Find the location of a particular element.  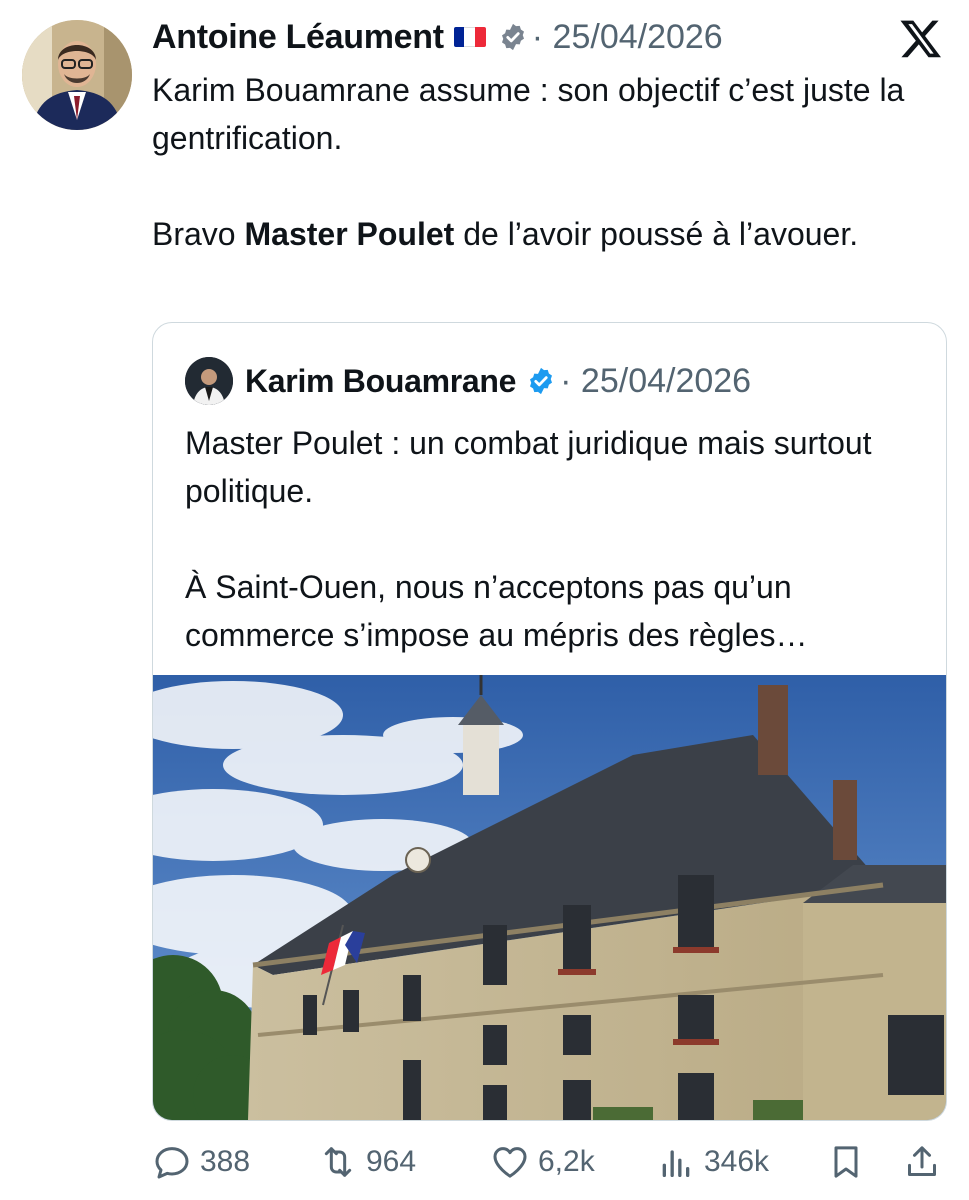

repost-button: 964 is located at coordinates (367, 1162).